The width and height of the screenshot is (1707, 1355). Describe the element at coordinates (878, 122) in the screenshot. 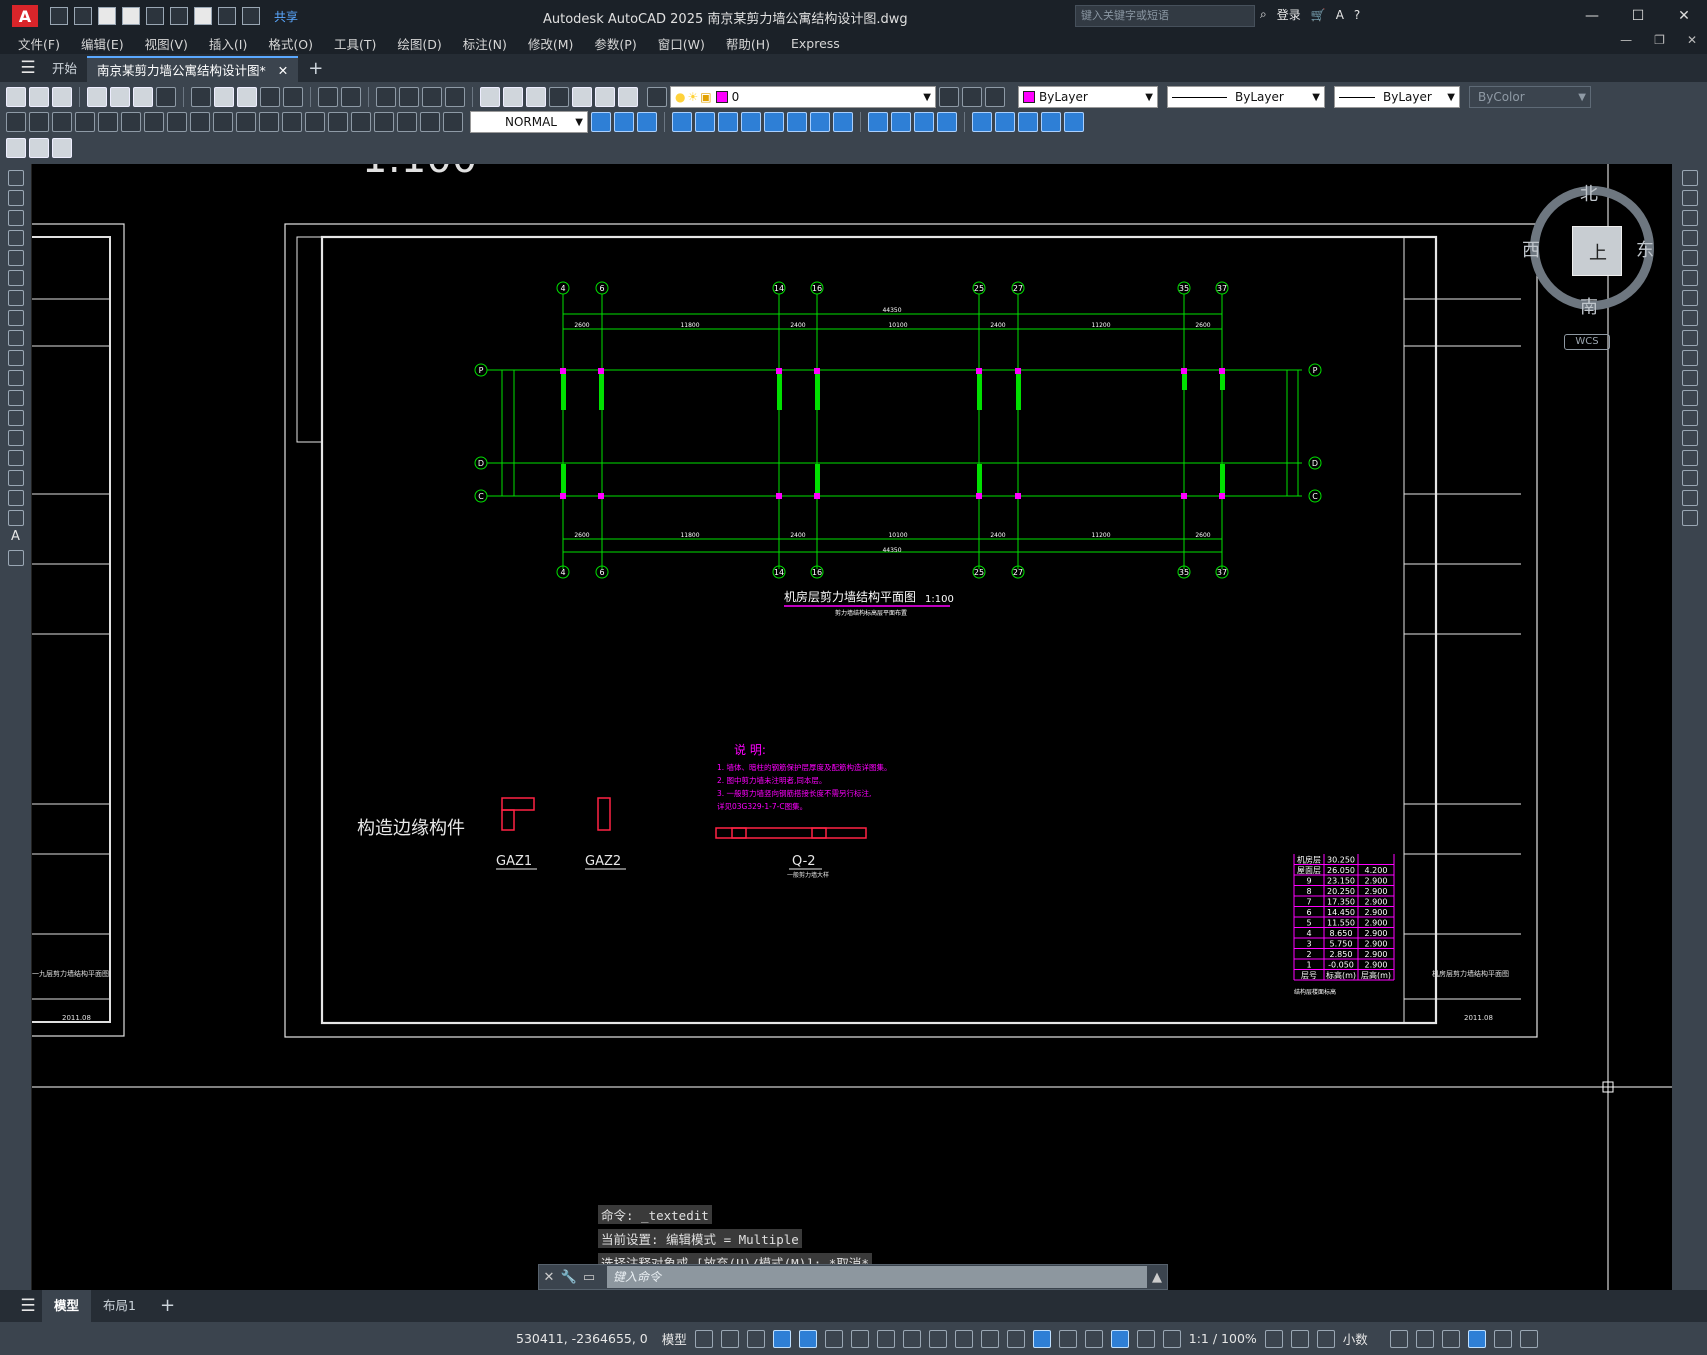

I see `modify-tool-12-icon` at that location.